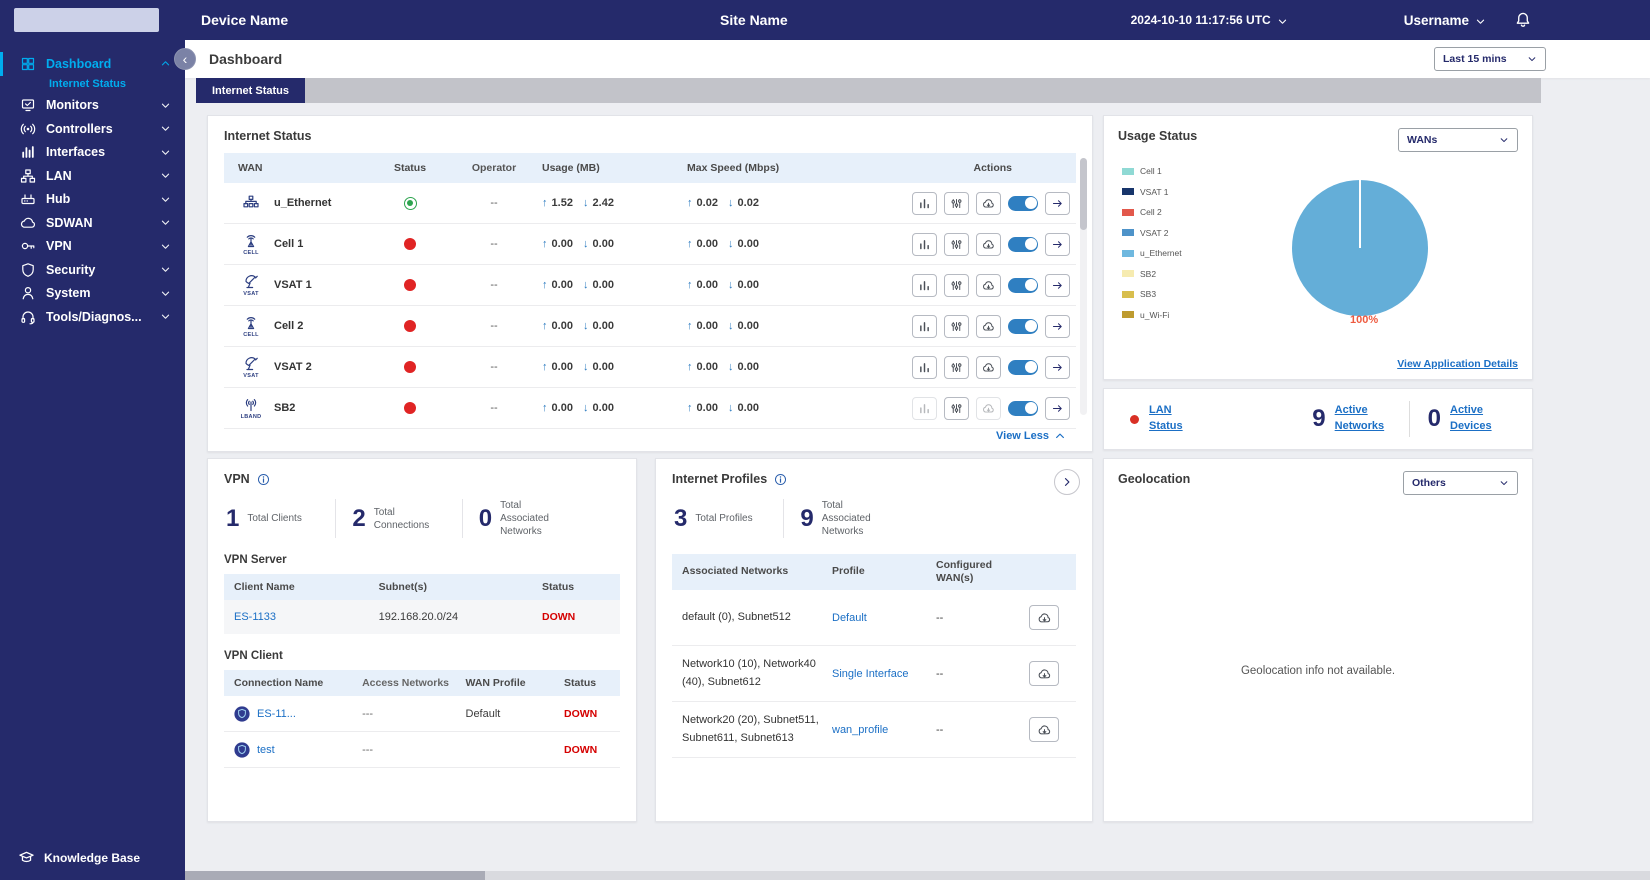 This screenshot has height=880, width=1650. Describe the element at coordinates (92, 176) in the screenshot. I see `sidebar-item-lan: LAN` at that location.